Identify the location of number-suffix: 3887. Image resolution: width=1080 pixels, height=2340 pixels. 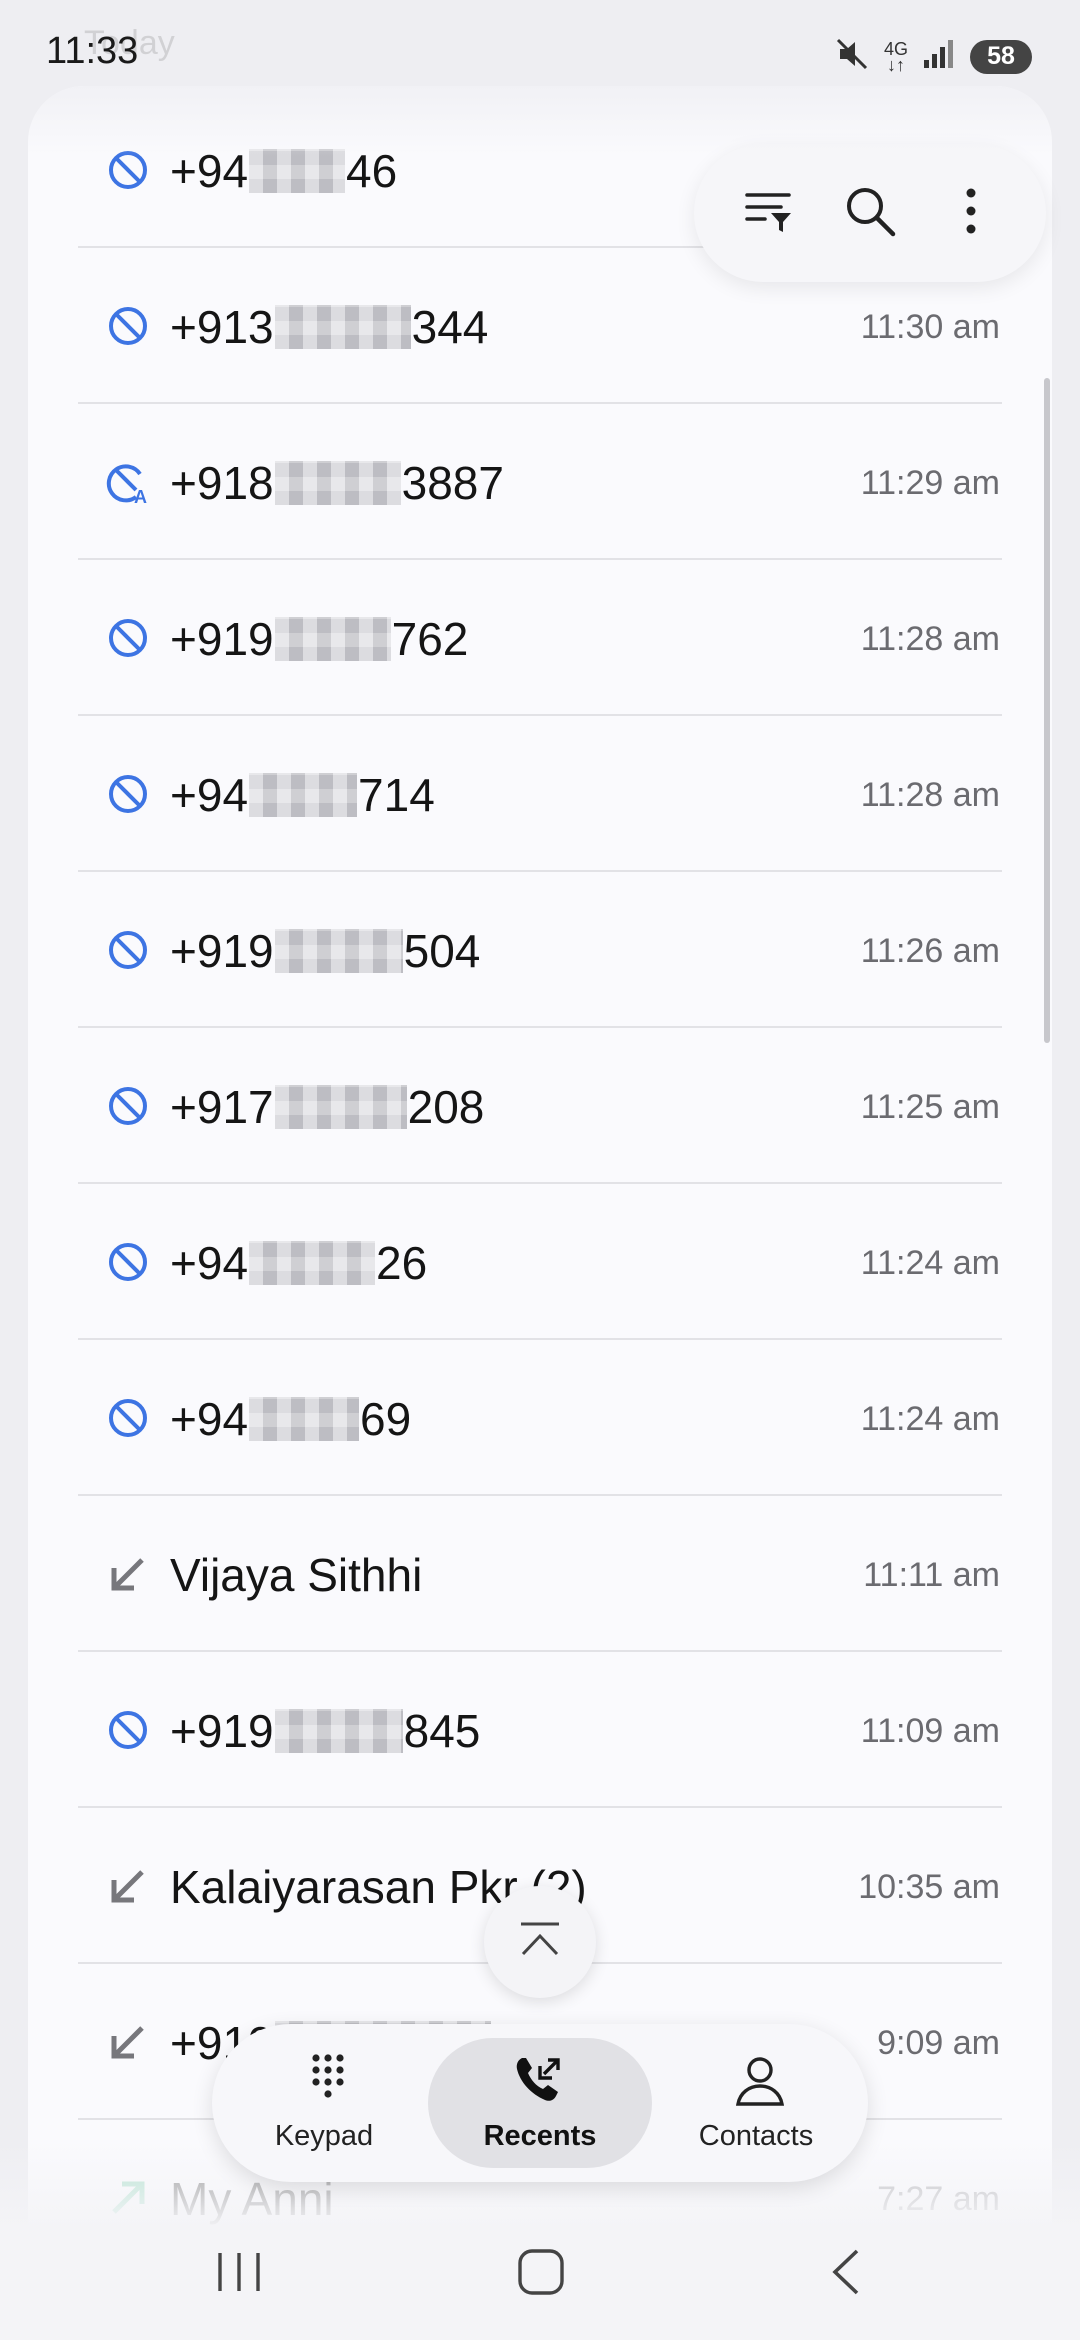
(452, 483).